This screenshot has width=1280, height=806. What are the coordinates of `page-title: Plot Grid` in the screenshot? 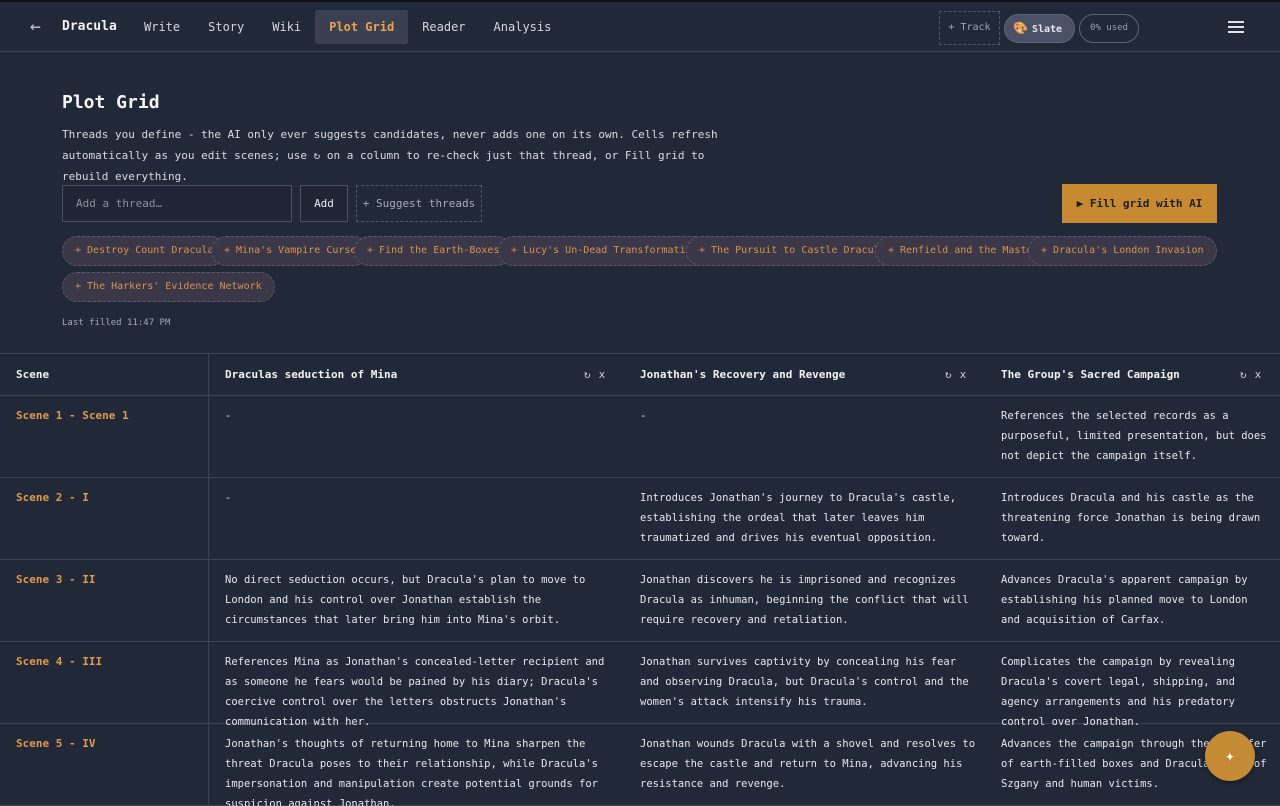 It's located at (111, 102).